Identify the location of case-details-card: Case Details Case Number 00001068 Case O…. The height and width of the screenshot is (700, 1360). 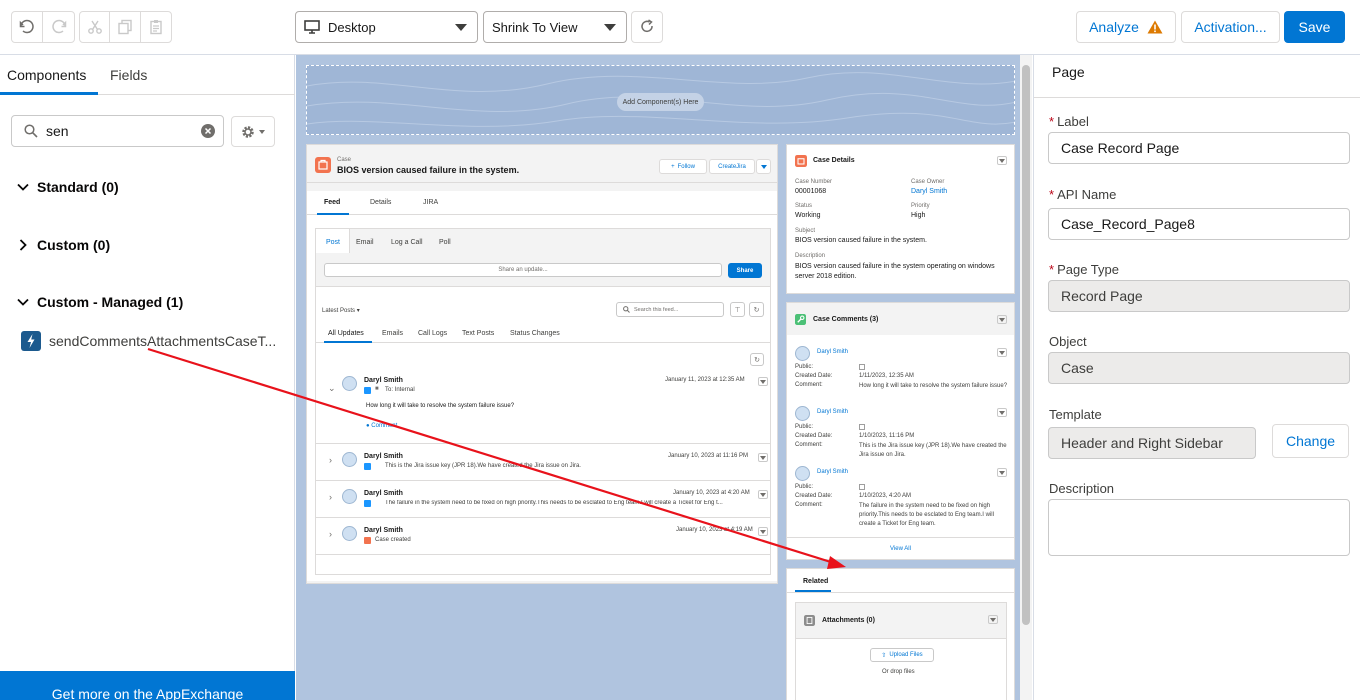
(900, 219).